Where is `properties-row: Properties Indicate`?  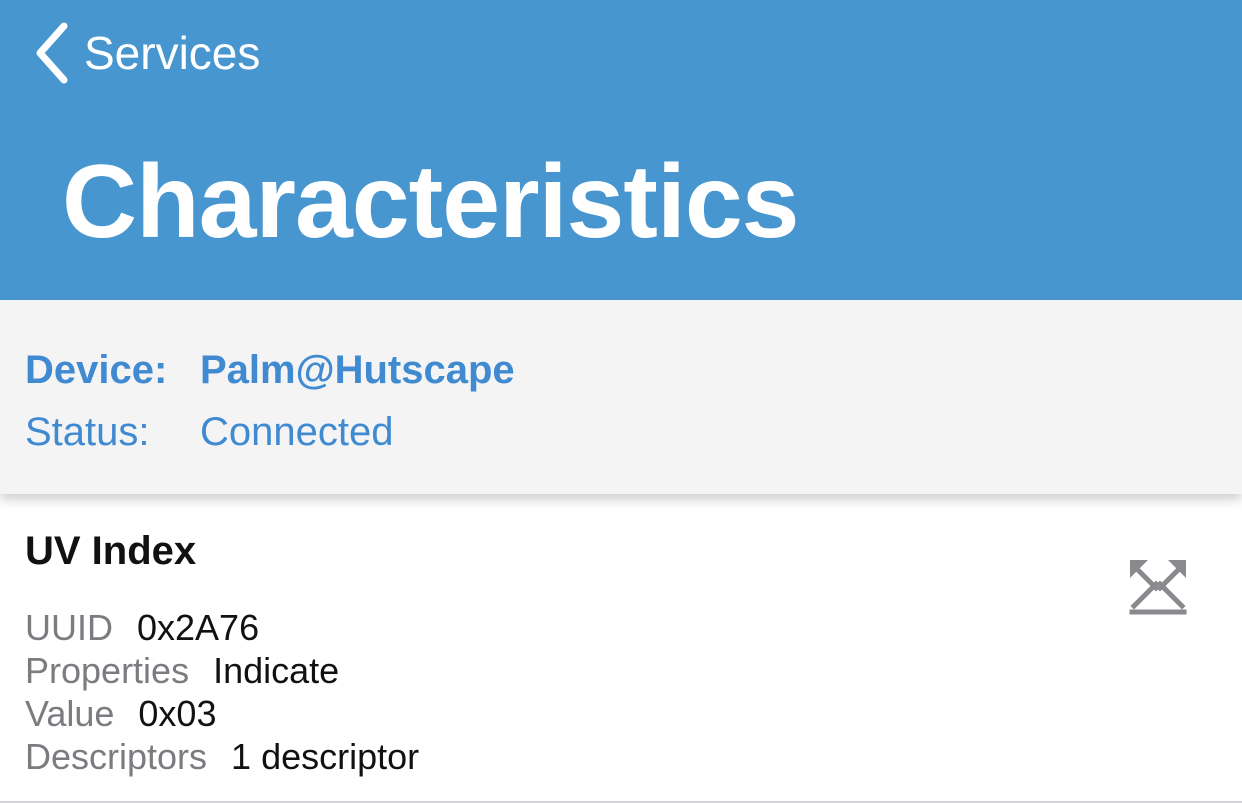 properties-row: Properties Indicate is located at coordinates (182, 671).